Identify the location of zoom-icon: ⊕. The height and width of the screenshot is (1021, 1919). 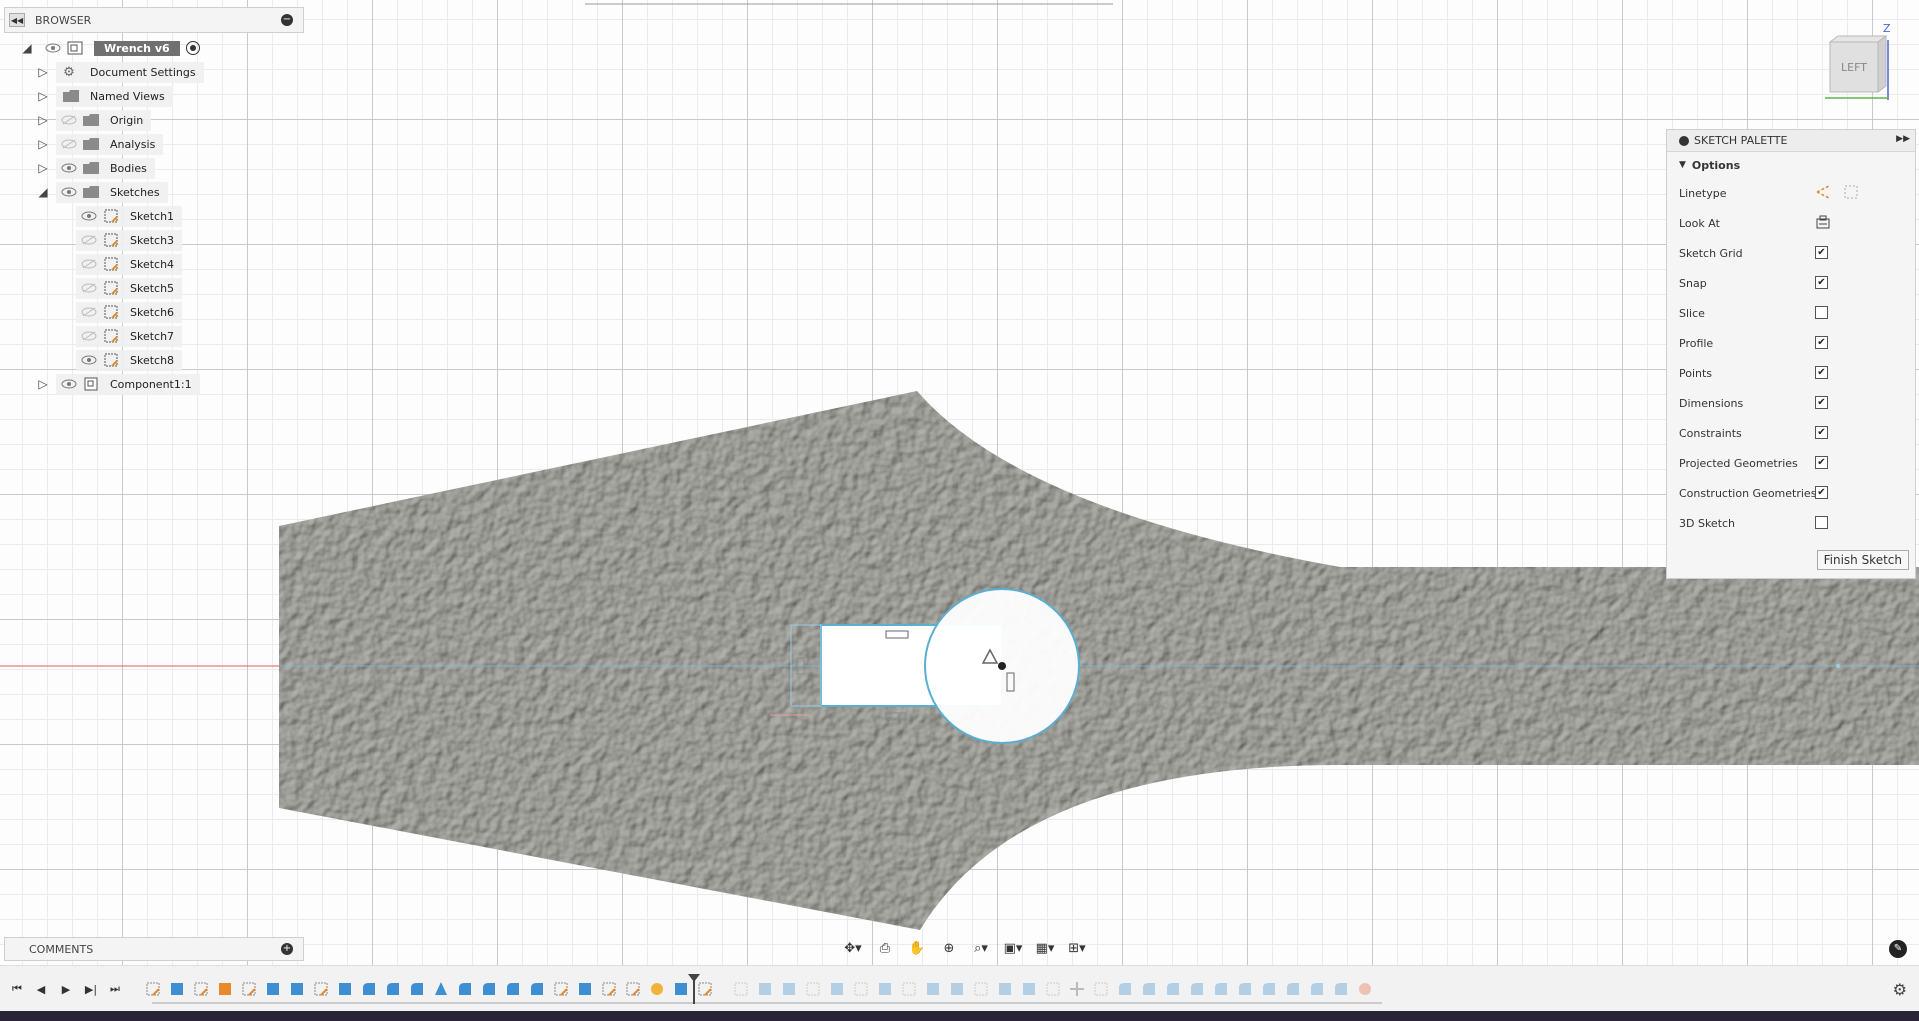
(949, 948).